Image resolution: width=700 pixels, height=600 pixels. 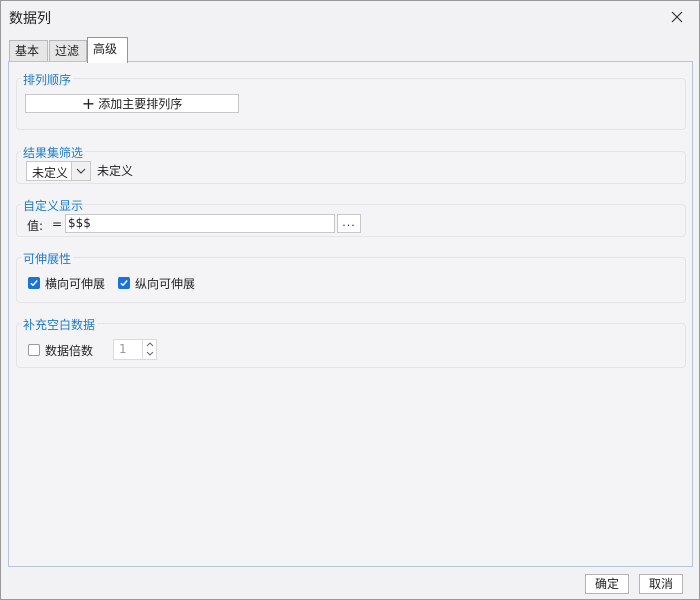 I want to click on close-icon, so click(x=677, y=17).